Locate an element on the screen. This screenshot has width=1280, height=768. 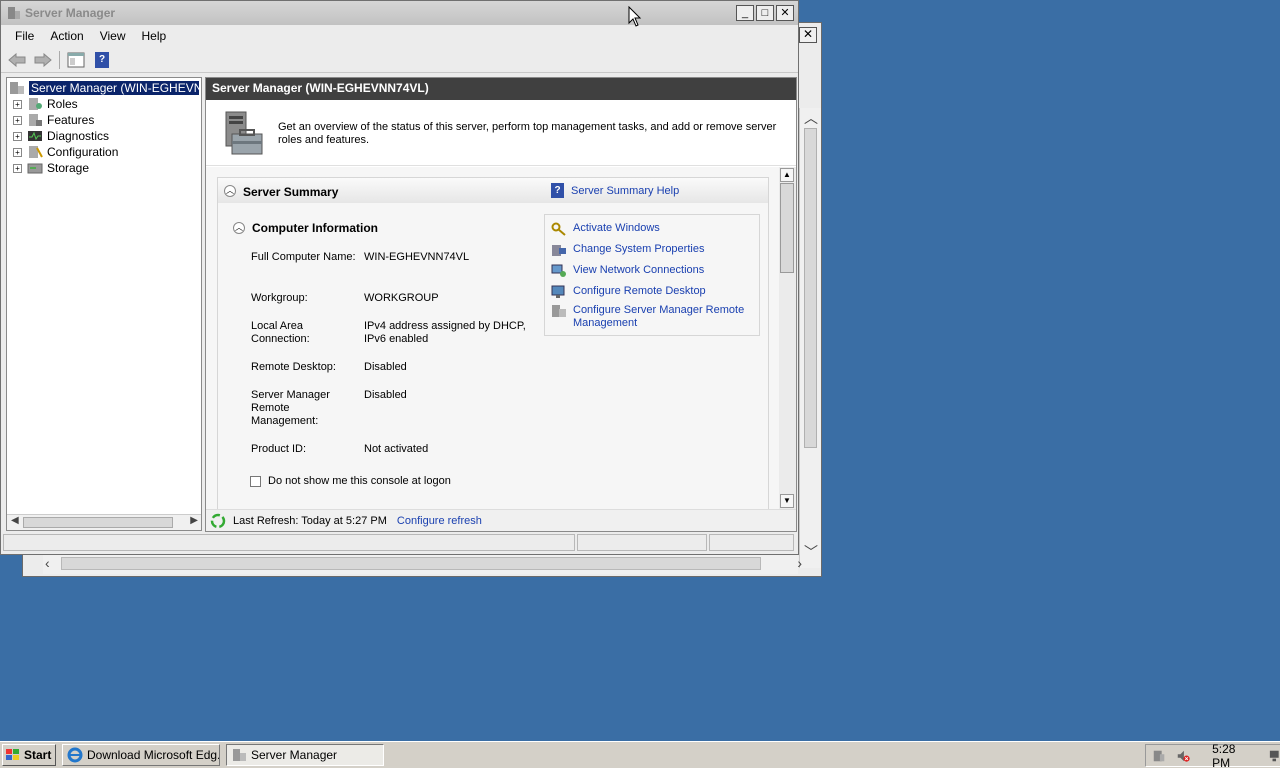
server-summary-help-link: ? Server Summary Help is located at coordinates (615, 190).